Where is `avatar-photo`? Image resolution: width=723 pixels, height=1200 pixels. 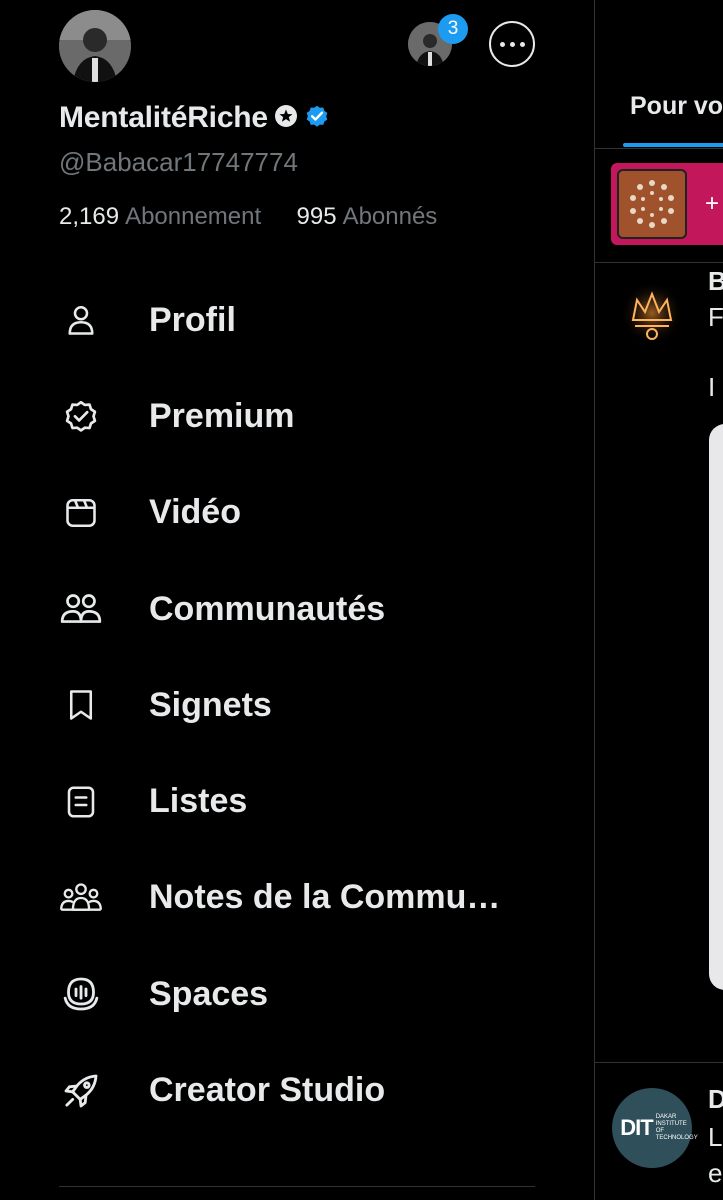 avatar-photo is located at coordinates (95, 46).